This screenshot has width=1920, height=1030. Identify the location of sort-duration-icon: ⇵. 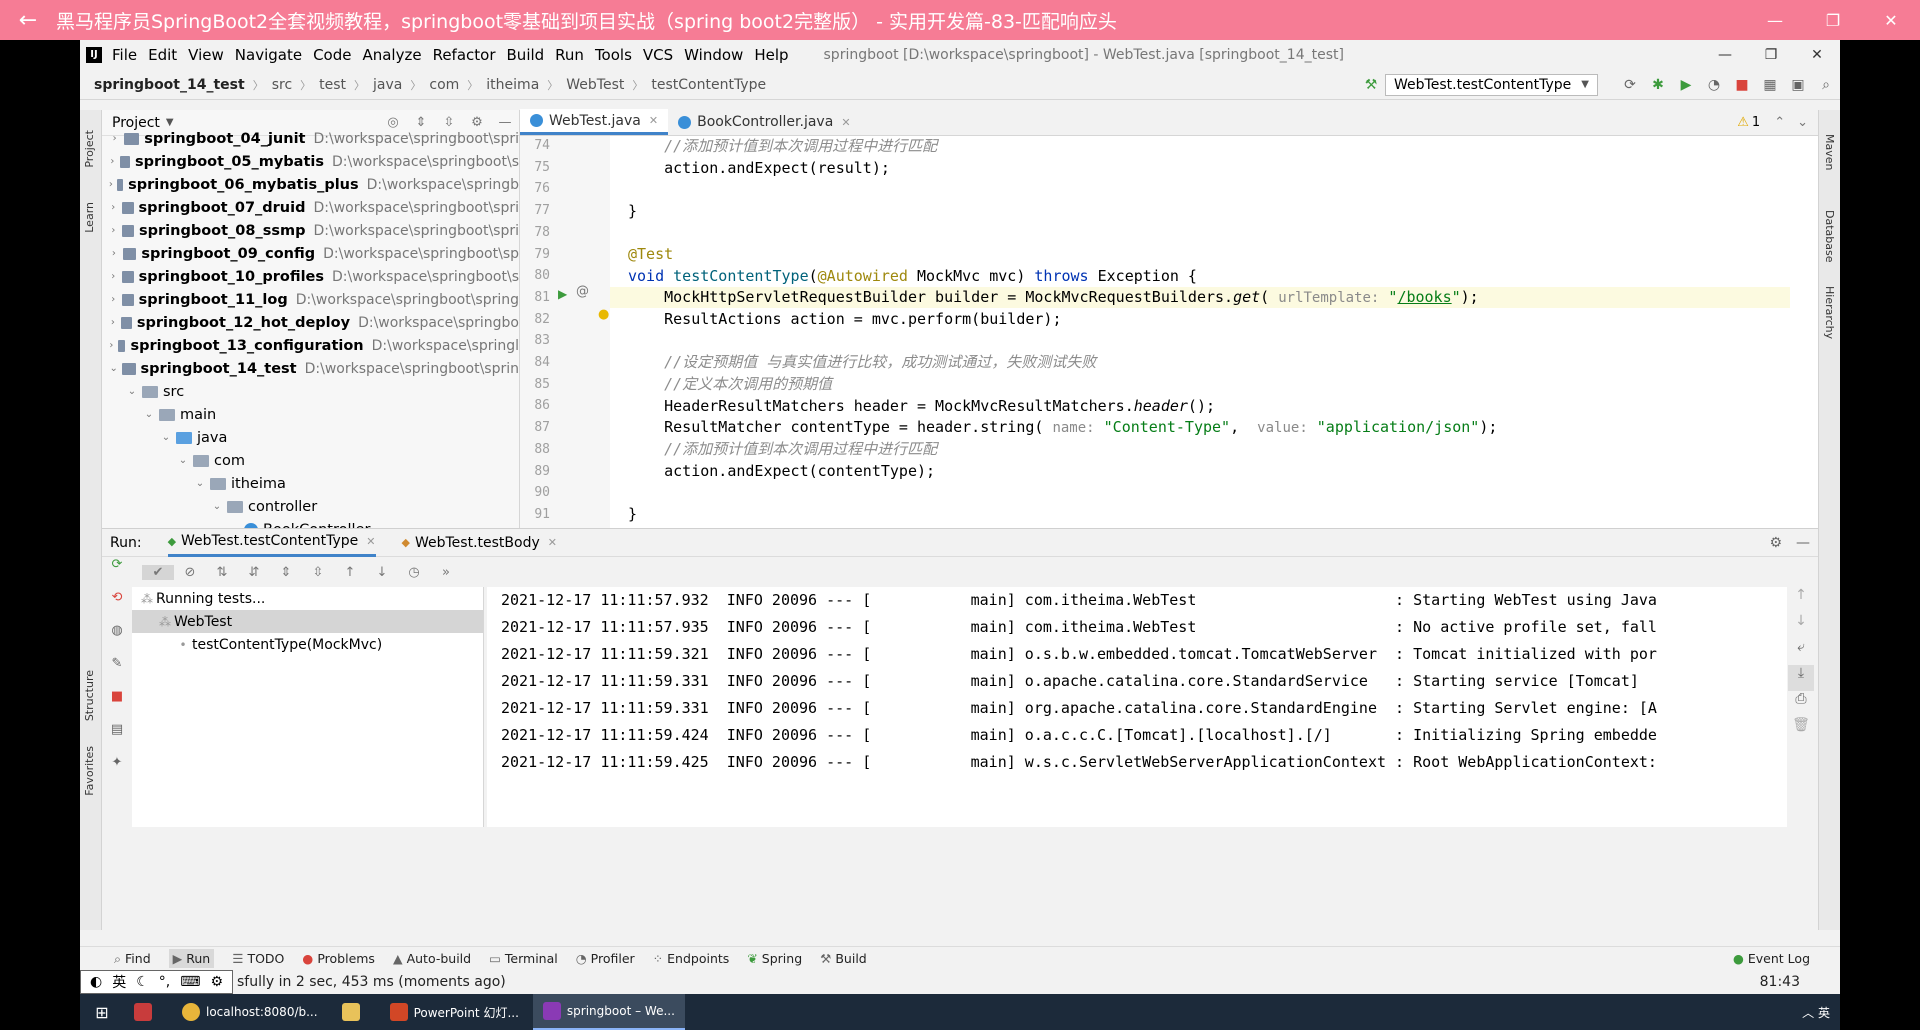
(254, 572).